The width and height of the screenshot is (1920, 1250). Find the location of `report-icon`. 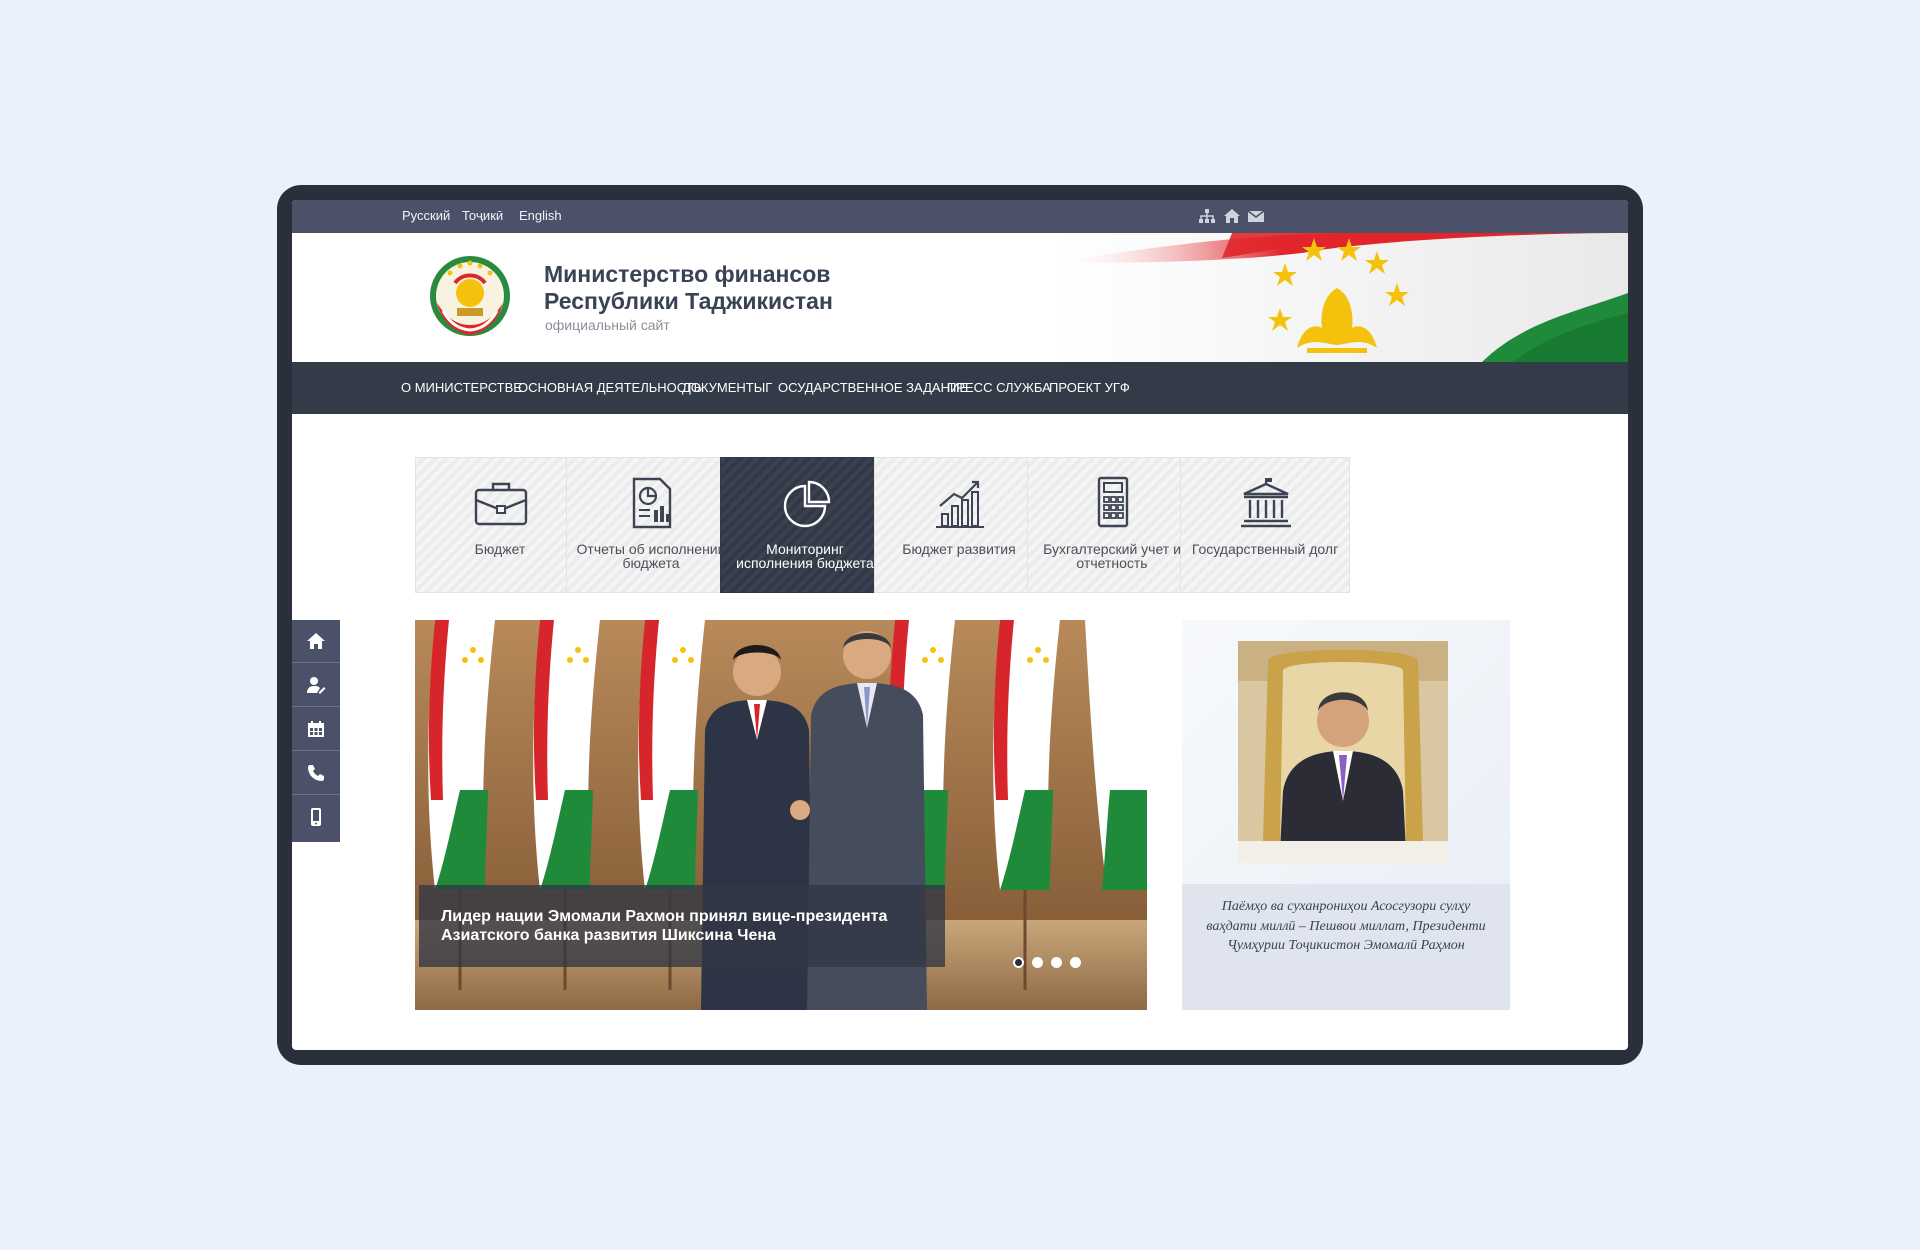

report-icon is located at coordinates (652, 503).